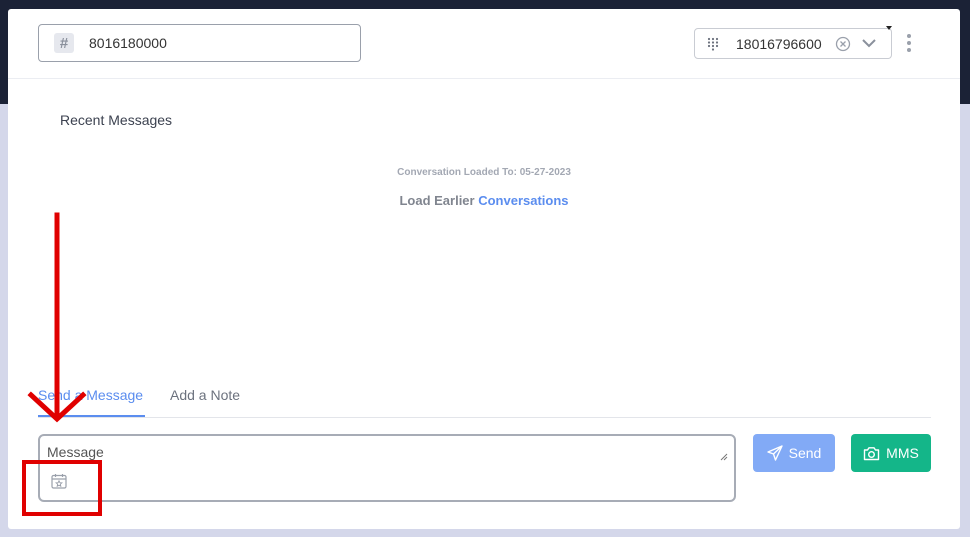  I want to click on from-number-select: 18016796600, so click(793, 42).